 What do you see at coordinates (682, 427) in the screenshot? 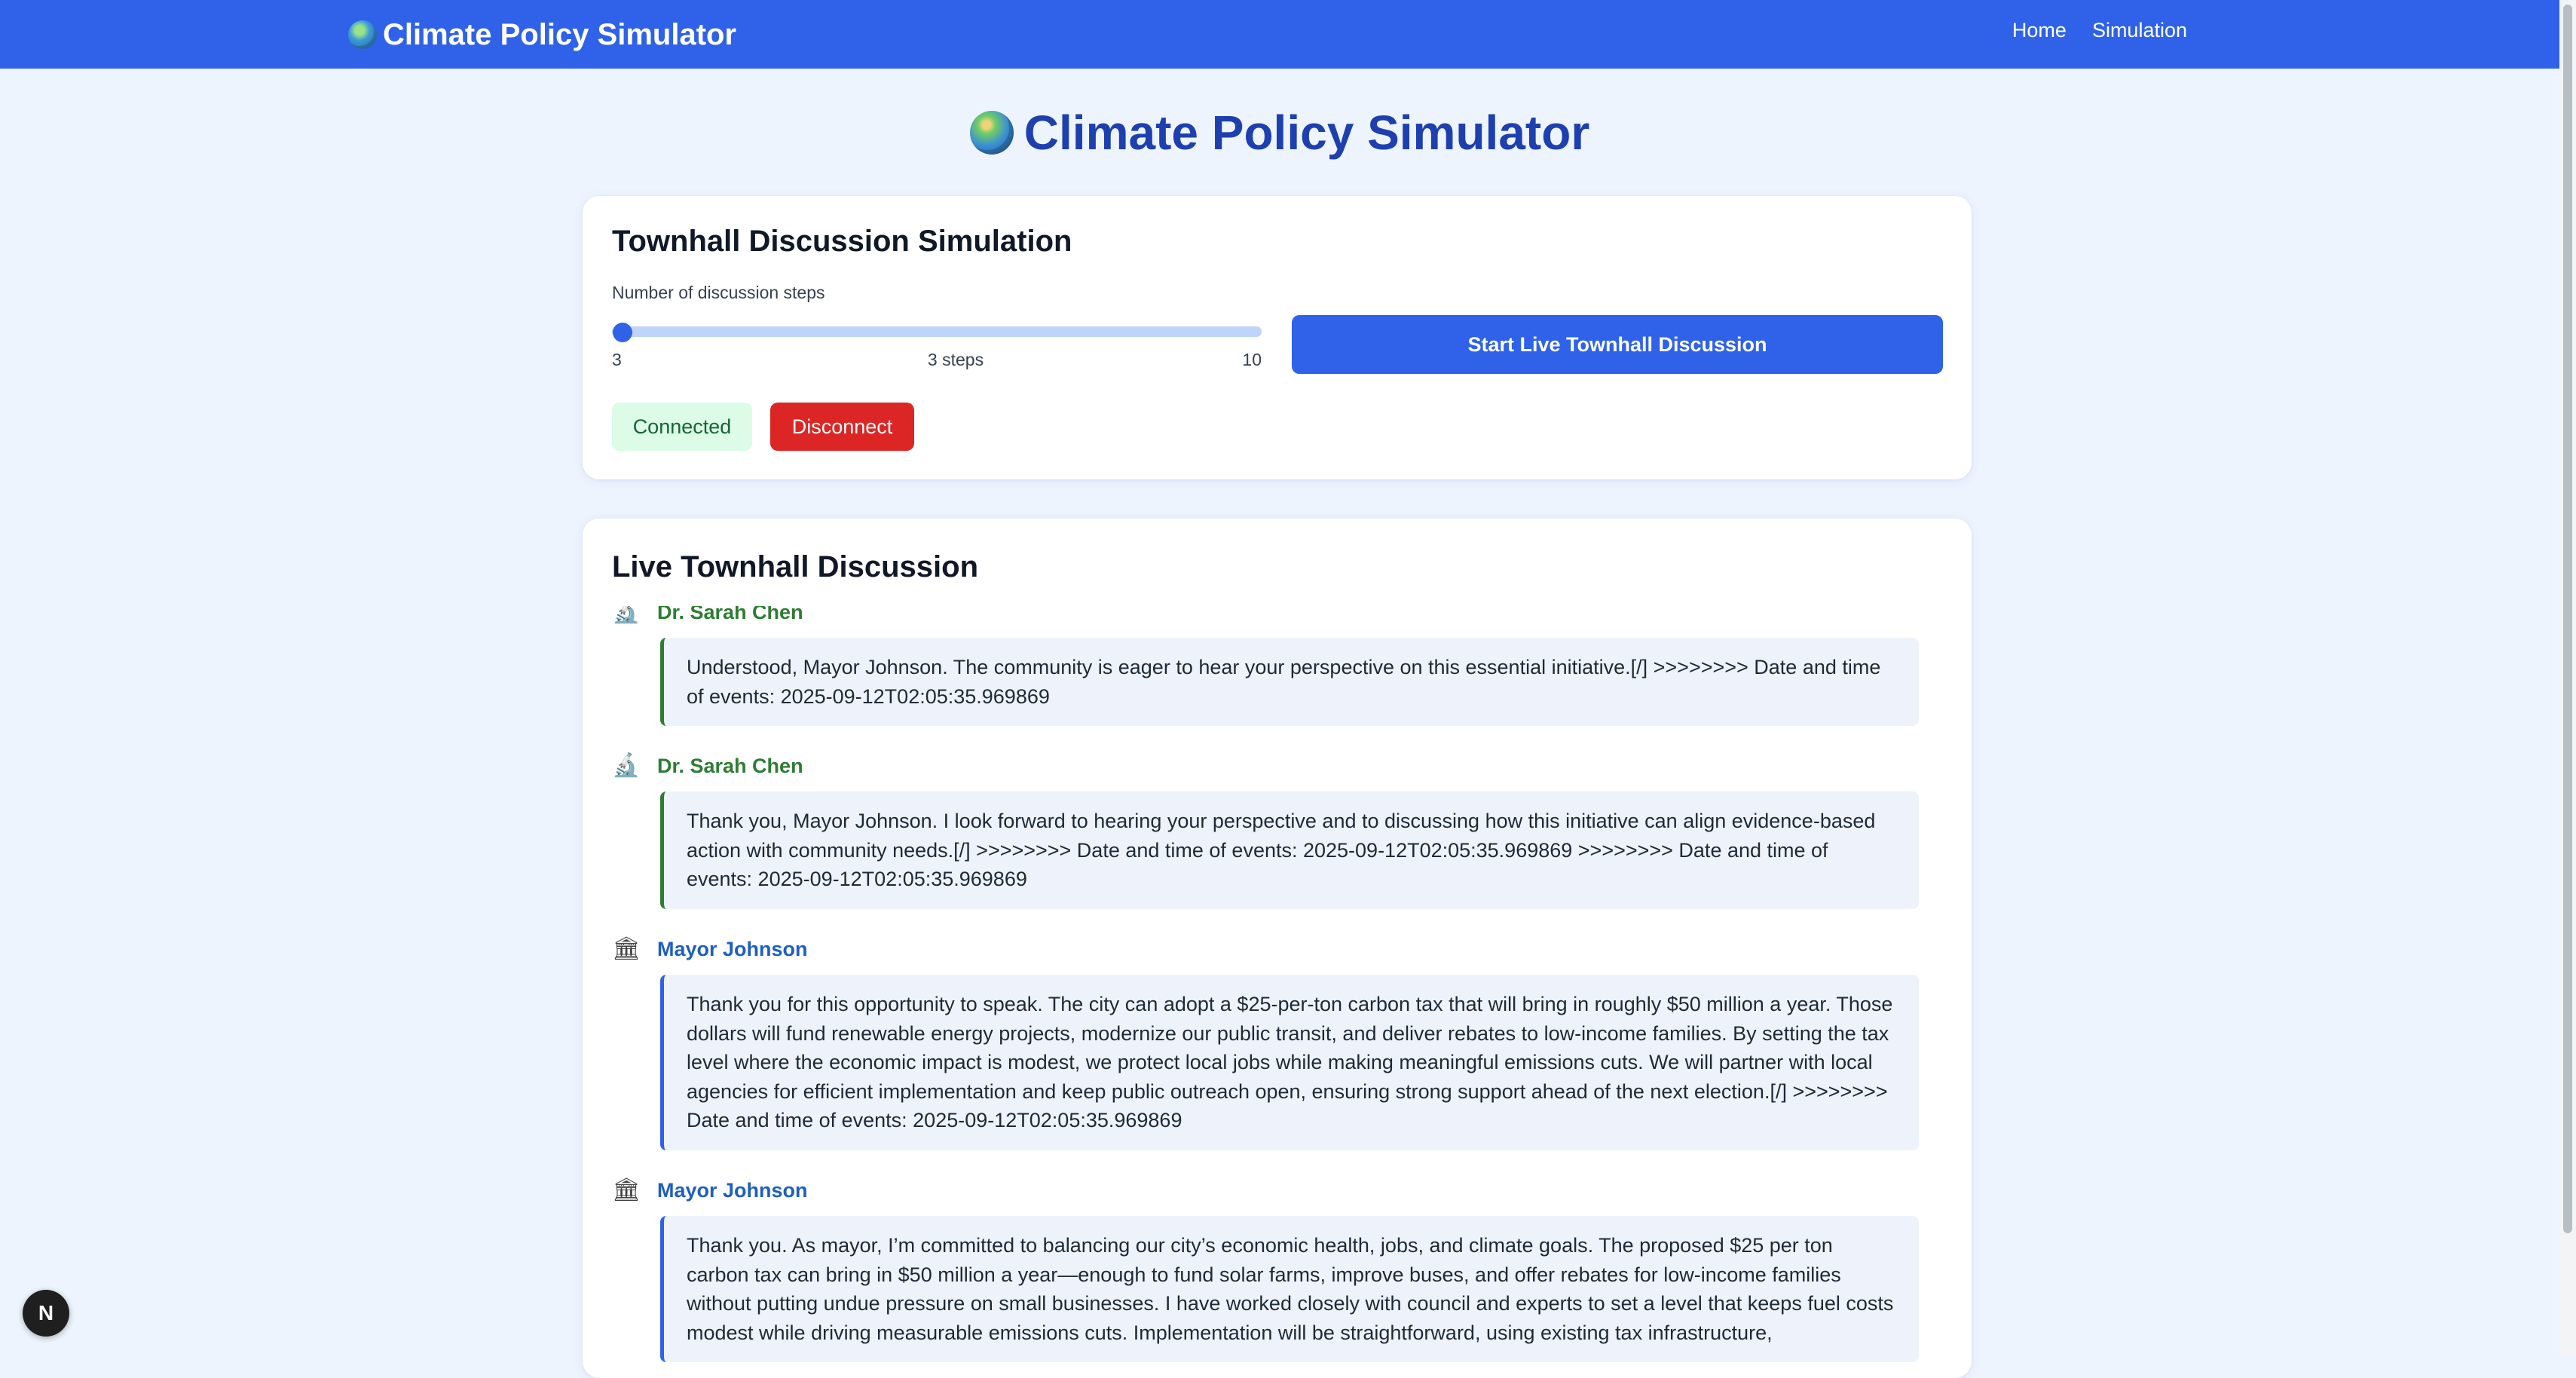
I see `connection-status-badge: Connected` at bounding box center [682, 427].